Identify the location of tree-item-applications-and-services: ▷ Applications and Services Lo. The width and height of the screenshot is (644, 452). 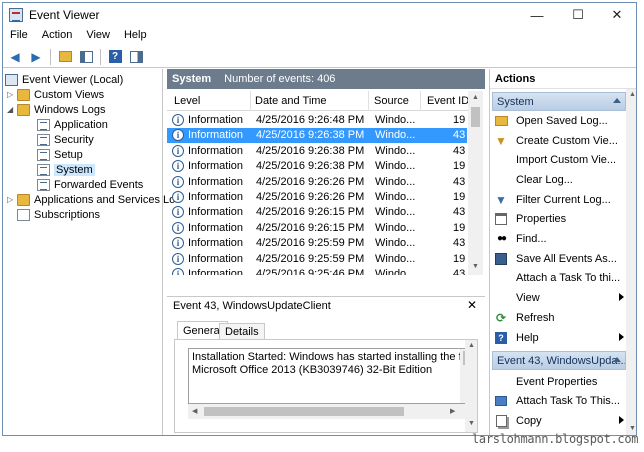
(91, 199).